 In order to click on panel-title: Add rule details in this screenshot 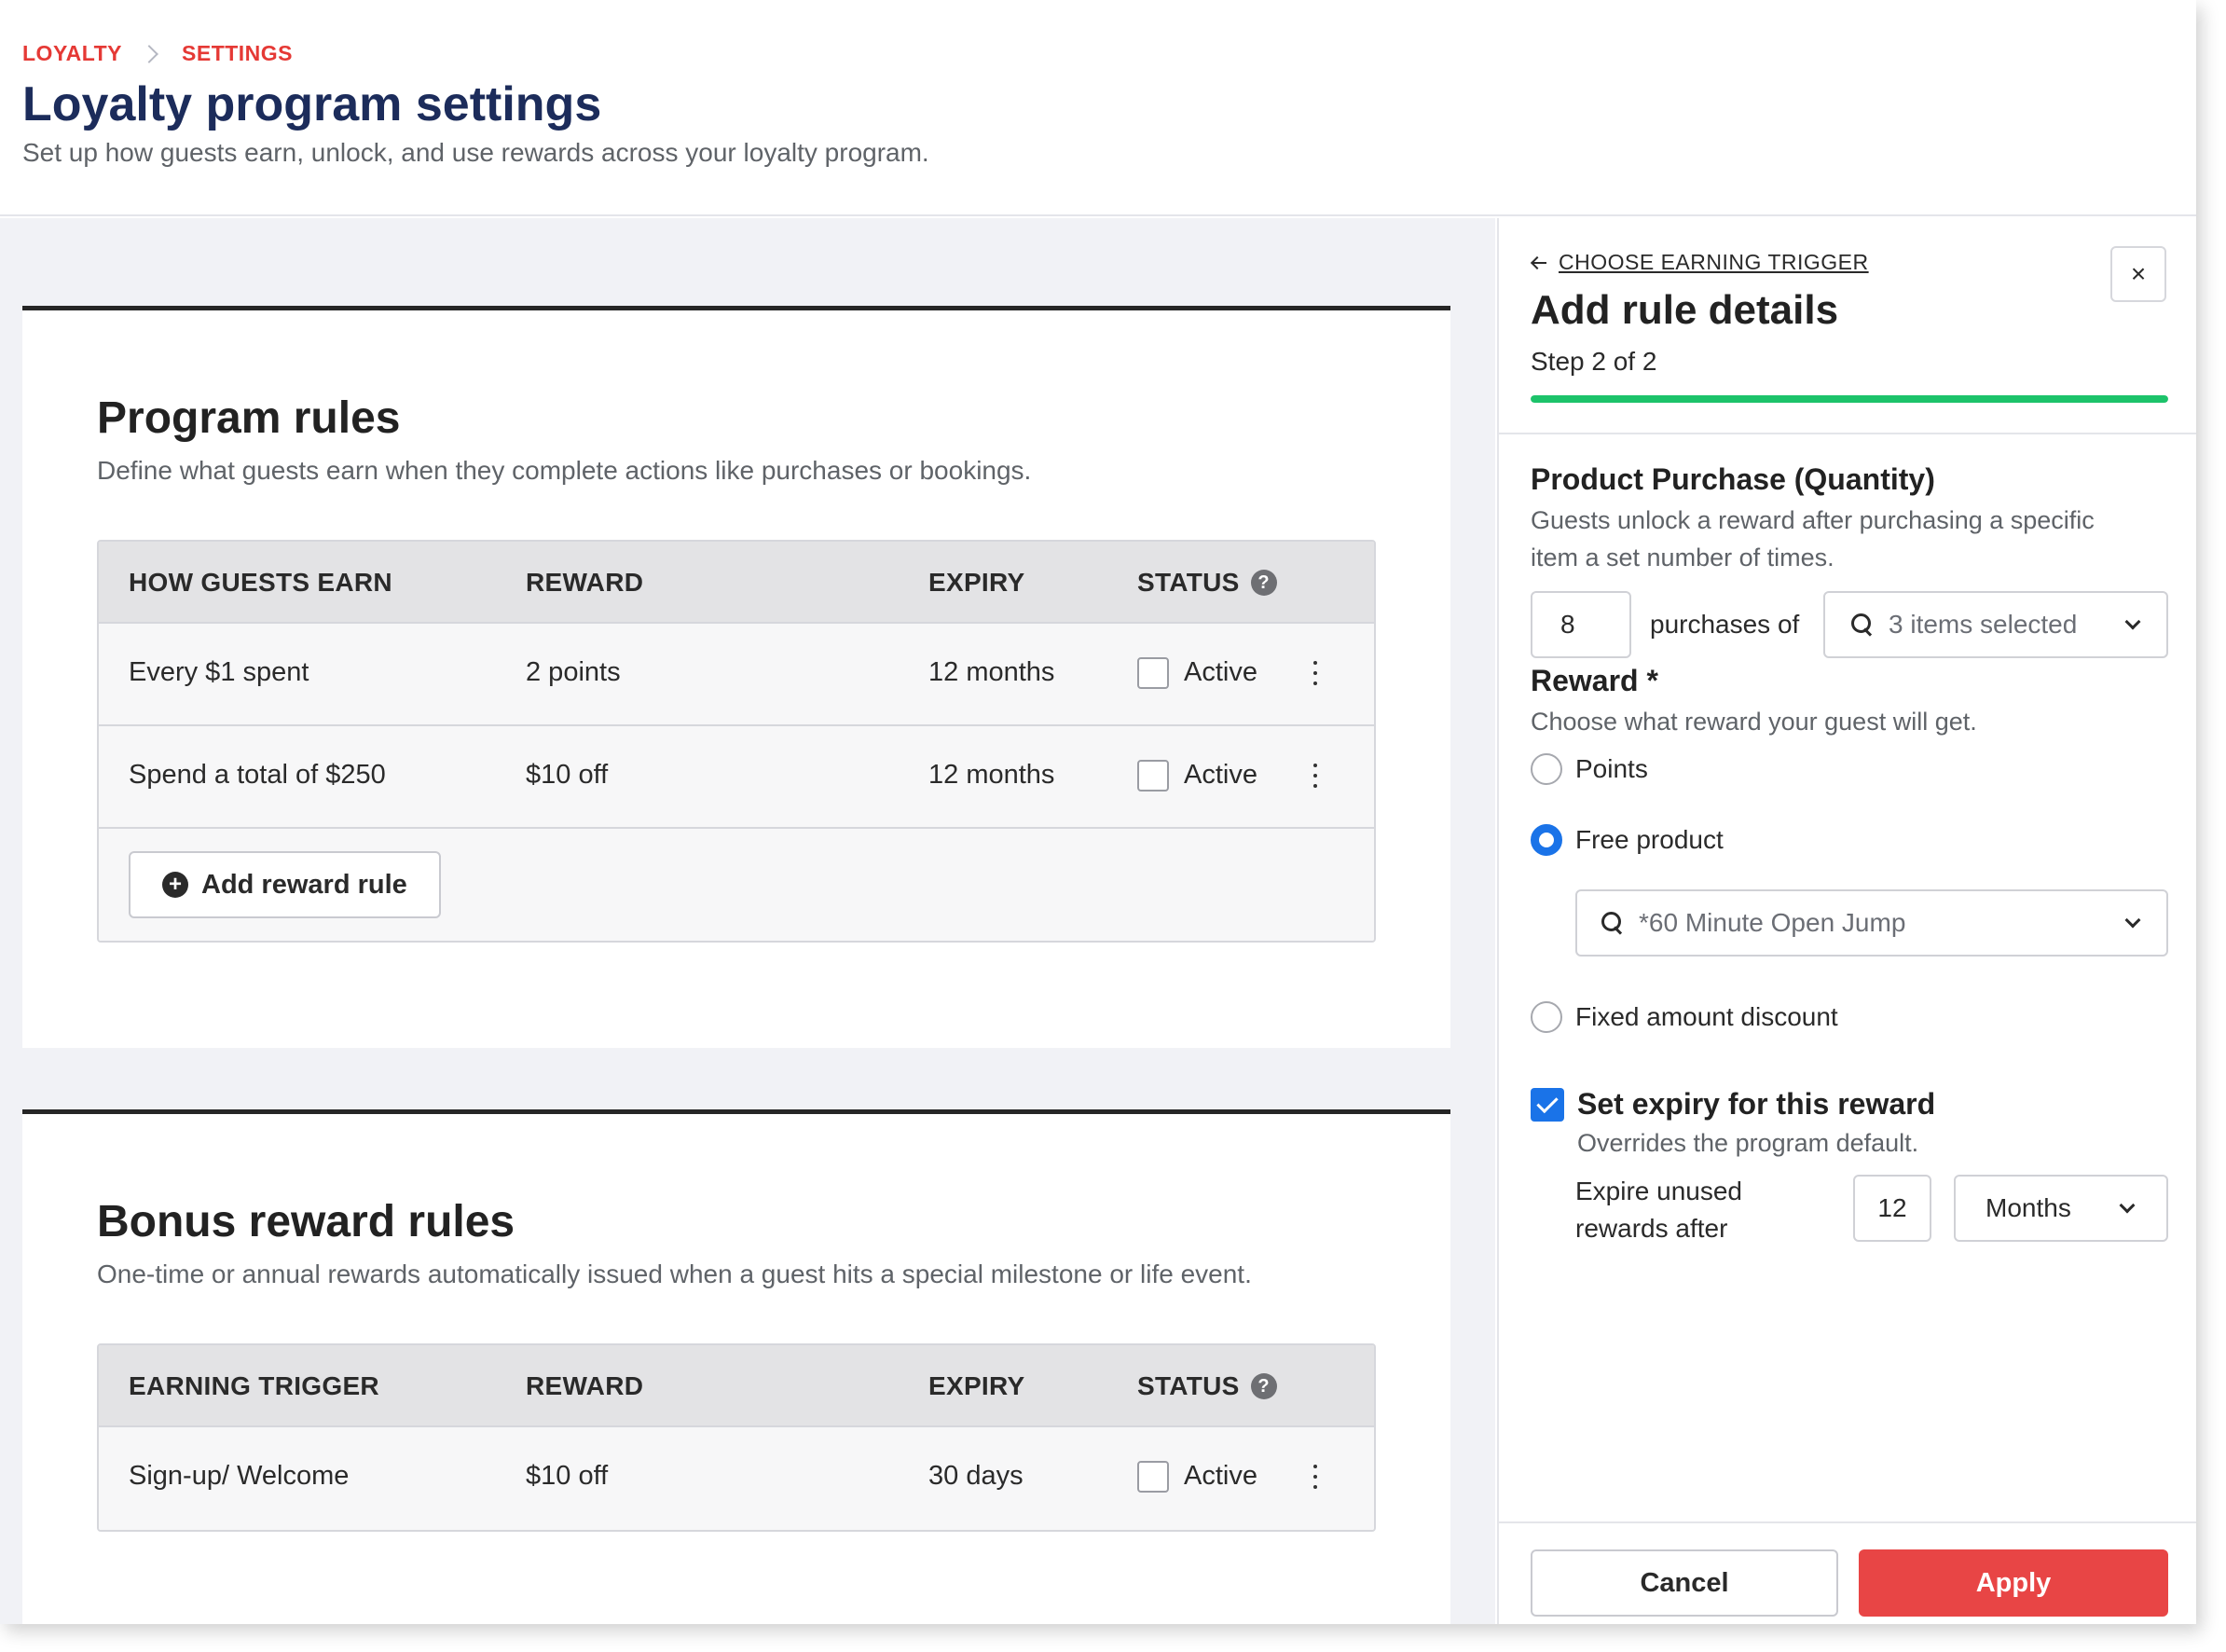, I will do `click(1685, 310)`.